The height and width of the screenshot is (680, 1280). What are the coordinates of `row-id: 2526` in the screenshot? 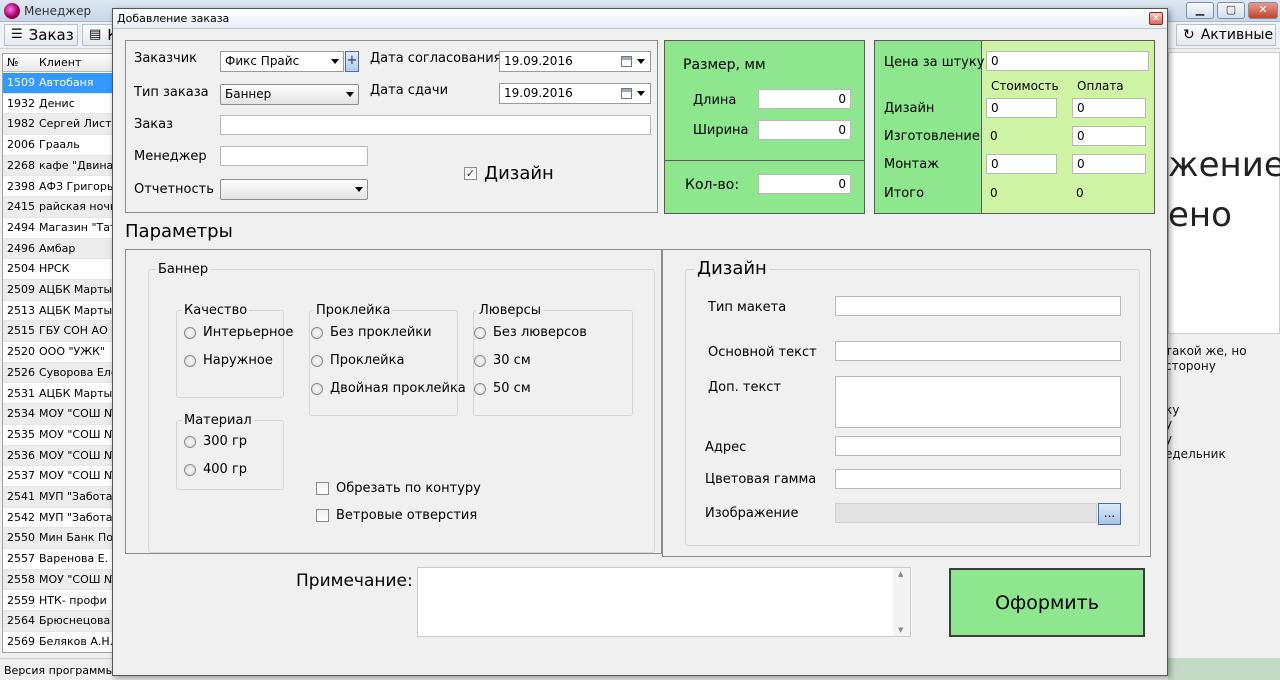 It's located at (21, 372).